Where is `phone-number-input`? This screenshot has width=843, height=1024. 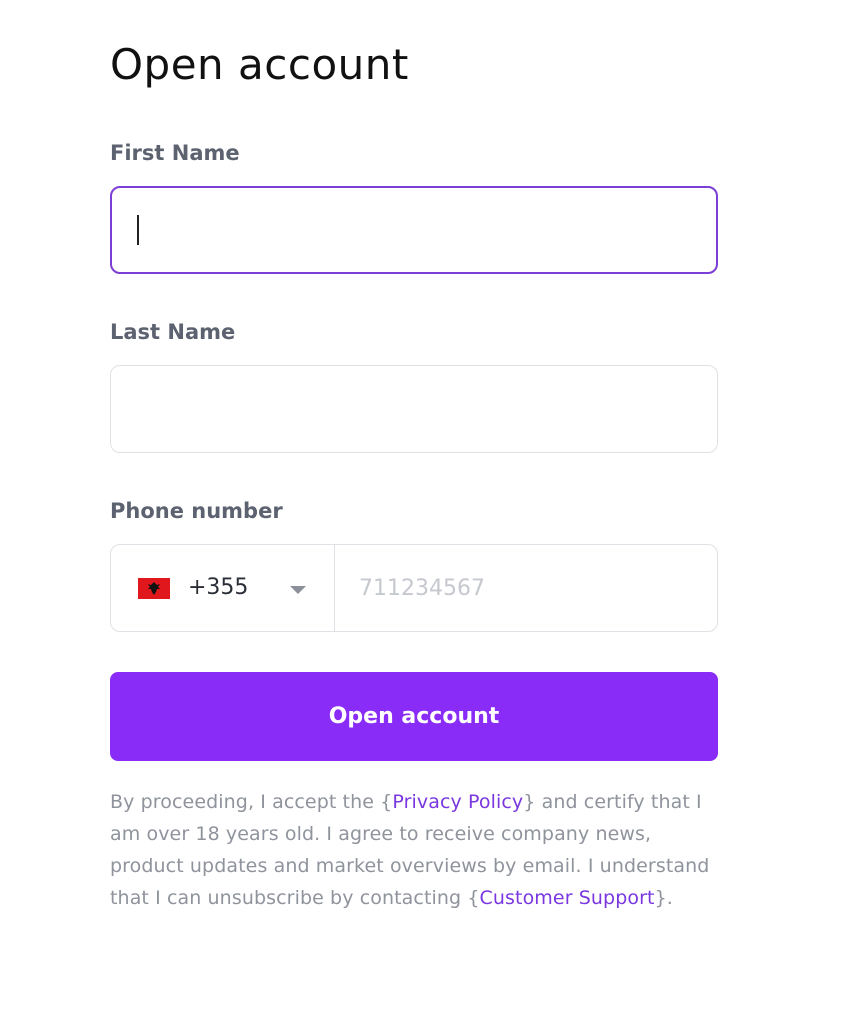 phone-number-input is located at coordinates (526, 588).